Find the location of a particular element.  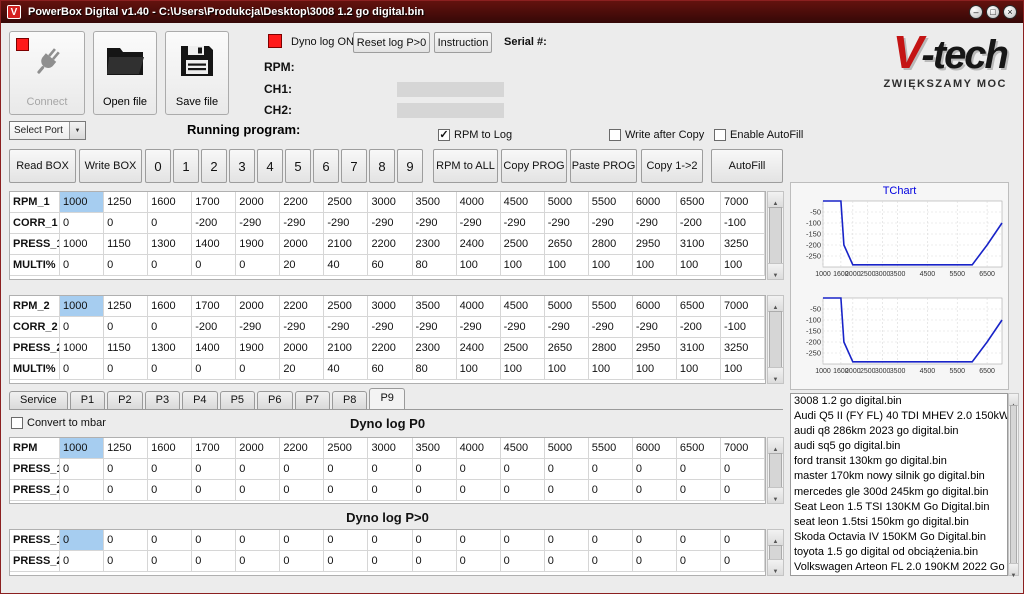

write-after-copy-checkbox: Write after Copy is located at coordinates (656, 135).